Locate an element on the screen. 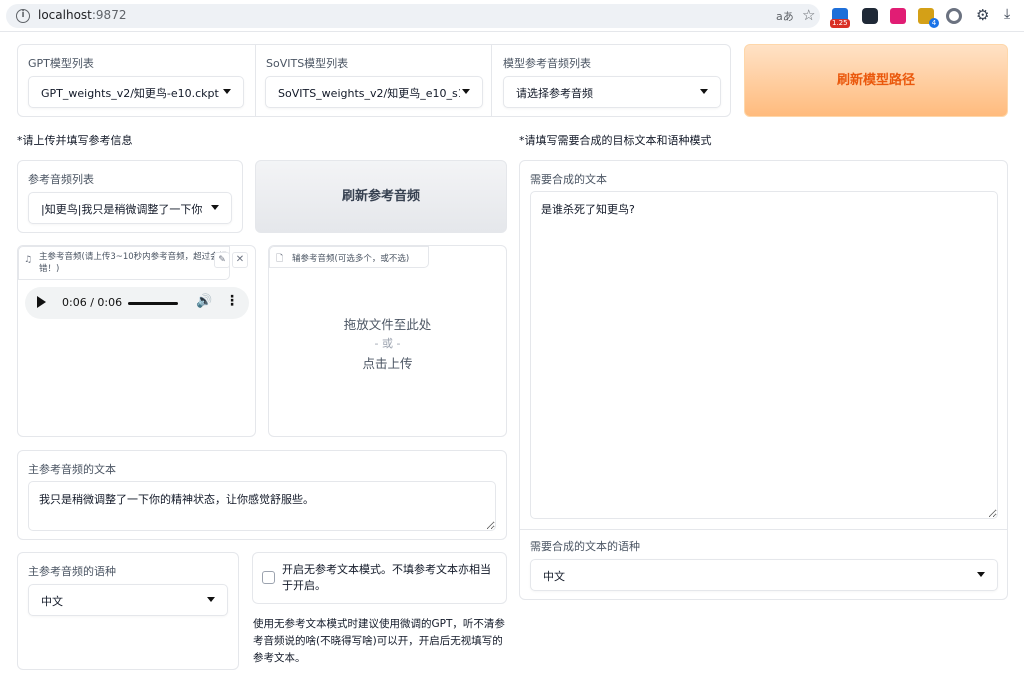  url-host: localhost is located at coordinates (65, 15).